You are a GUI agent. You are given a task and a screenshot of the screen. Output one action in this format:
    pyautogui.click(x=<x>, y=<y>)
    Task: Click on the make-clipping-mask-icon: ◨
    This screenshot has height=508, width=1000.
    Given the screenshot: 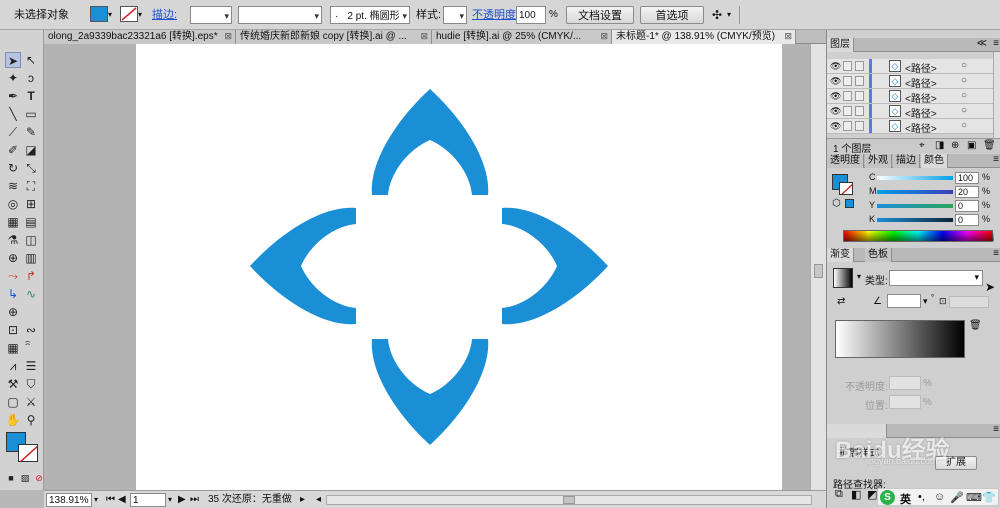 What is the action you would take?
    pyautogui.click(x=939, y=145)
    